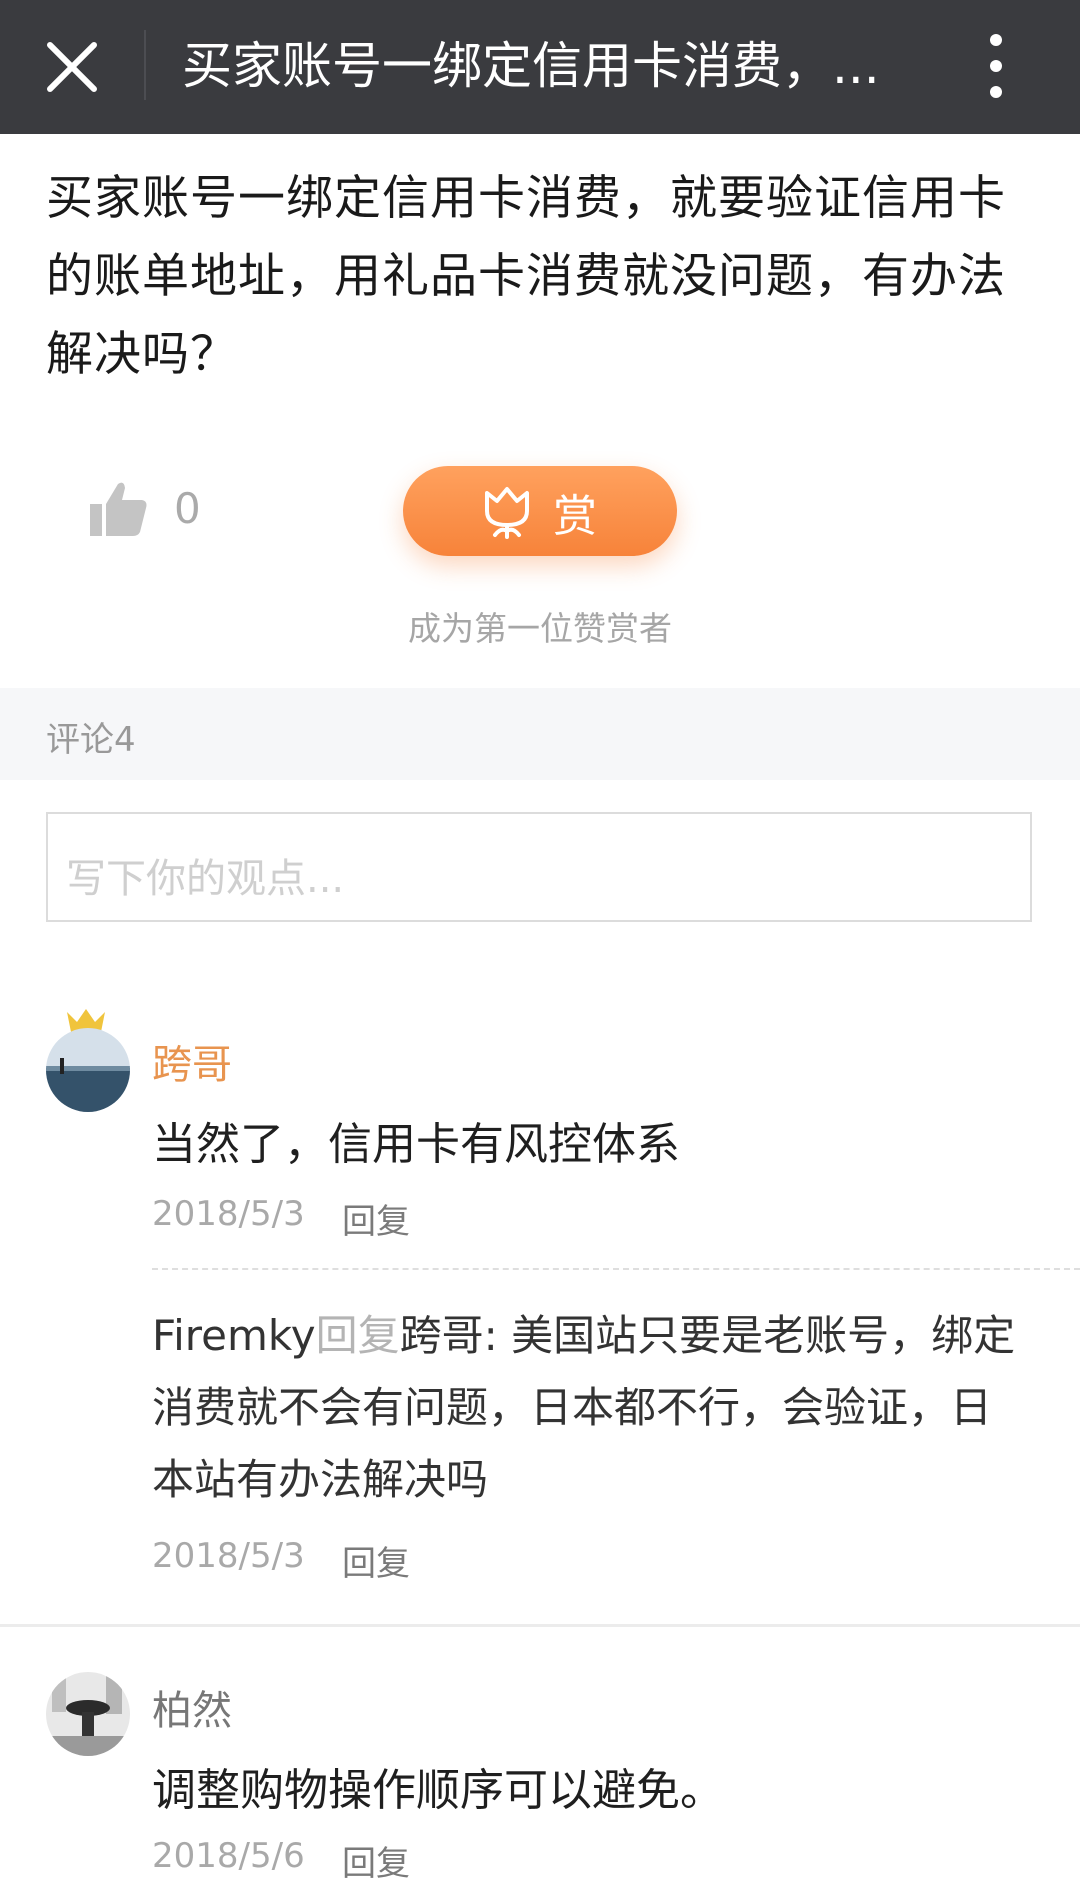 This screenshot has height=1885, width=1080. I want to click on close-button, so click(72, 67).